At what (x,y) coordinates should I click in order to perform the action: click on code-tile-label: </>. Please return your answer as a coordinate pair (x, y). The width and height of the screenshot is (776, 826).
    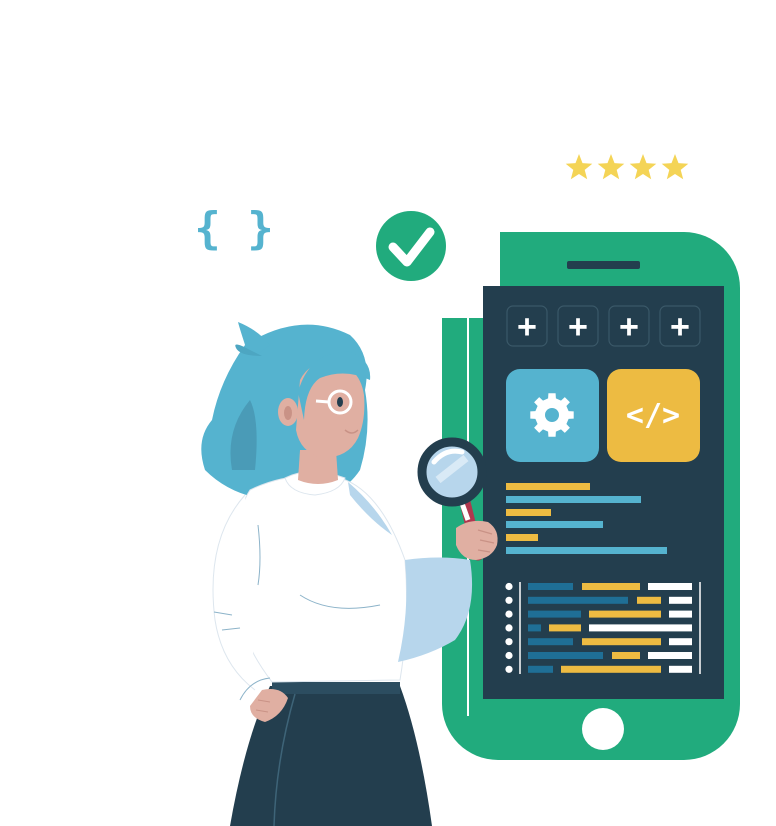
    Looking at the image, I should click on (653, 415).